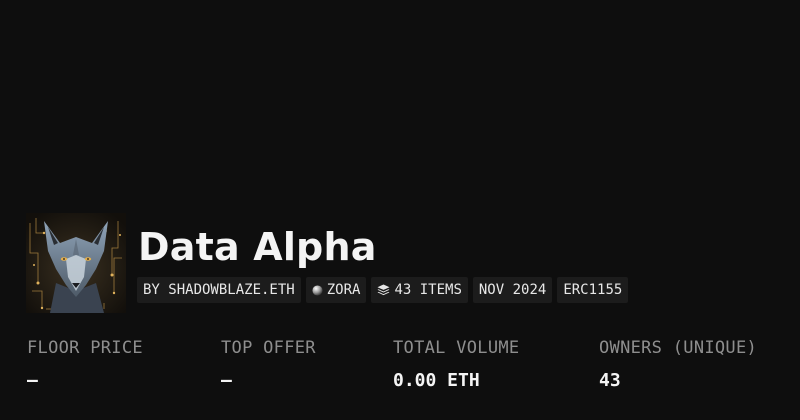 The height and width of the screenshot is (420, 800). I want to click on stack-icon, so click(383, 290).